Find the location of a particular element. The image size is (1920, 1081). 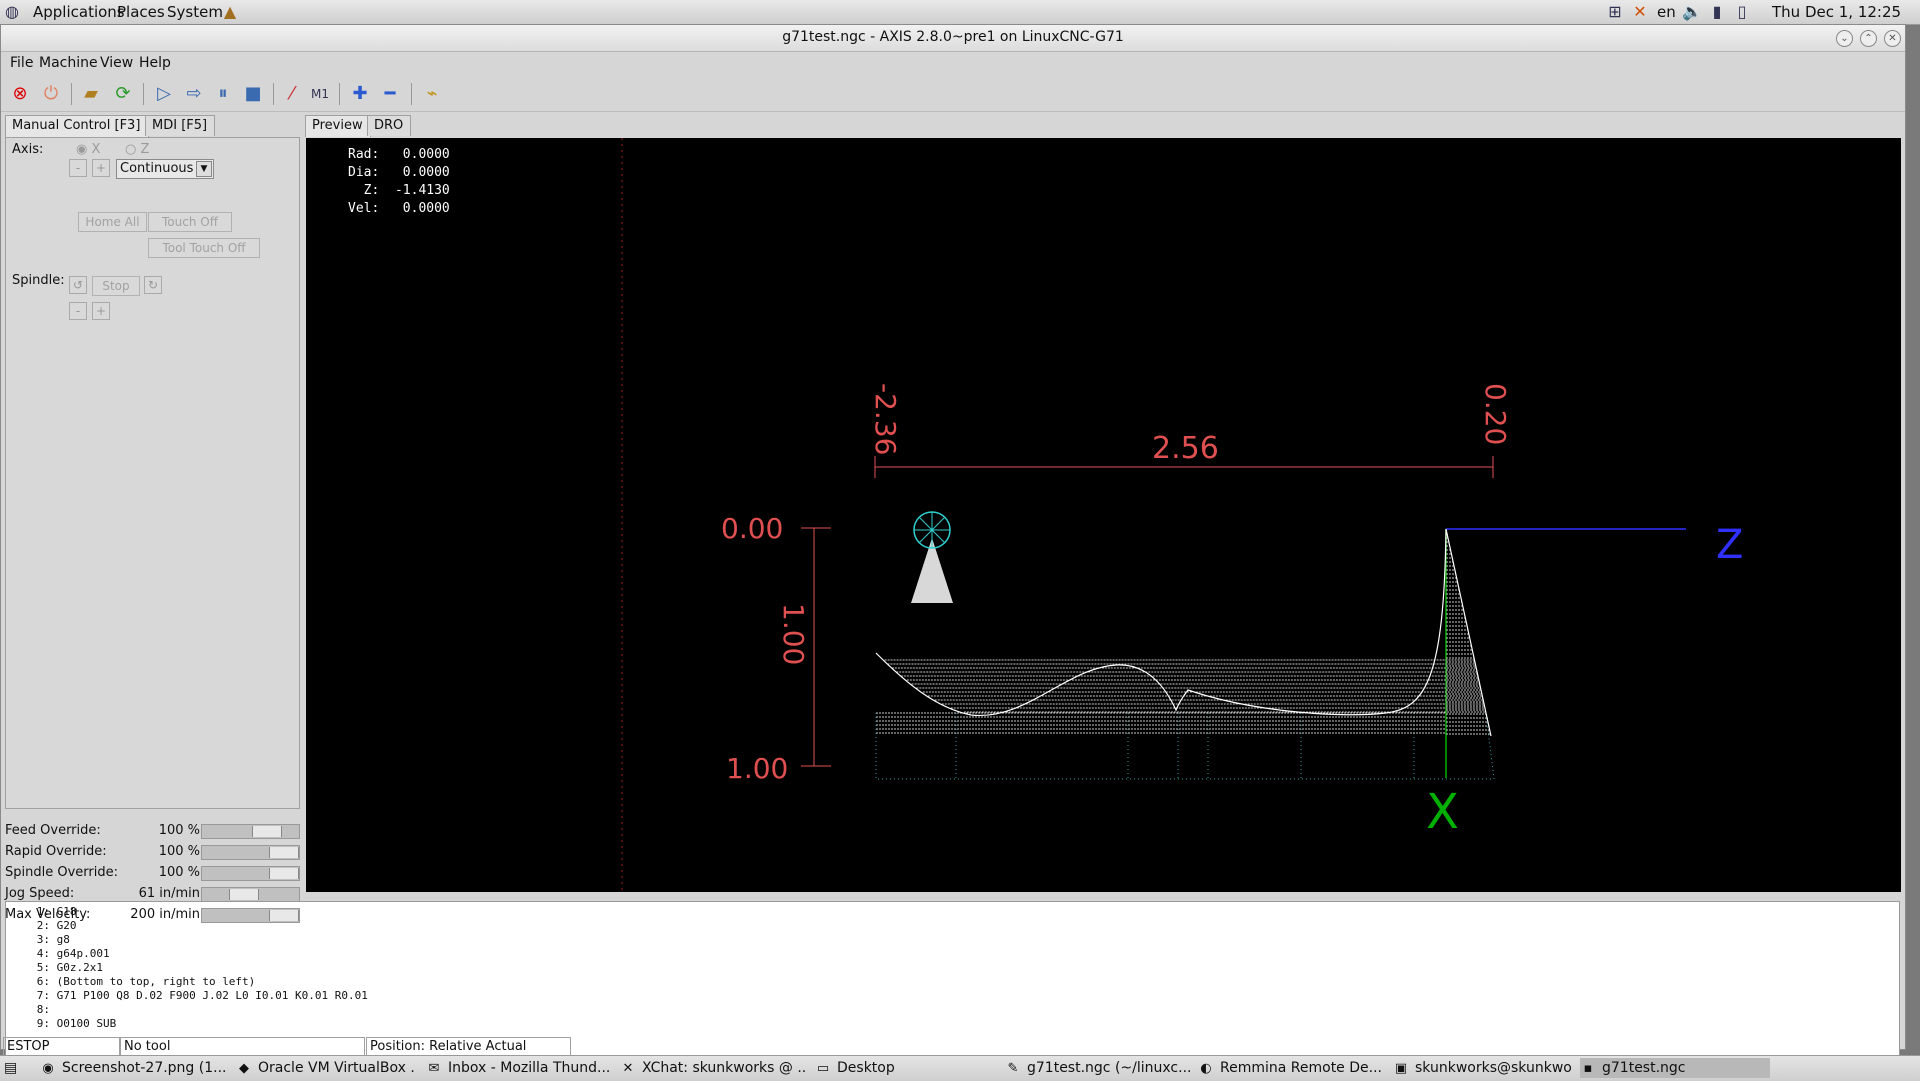

app-icon: ▭ is located at coordinates (823, 1068).